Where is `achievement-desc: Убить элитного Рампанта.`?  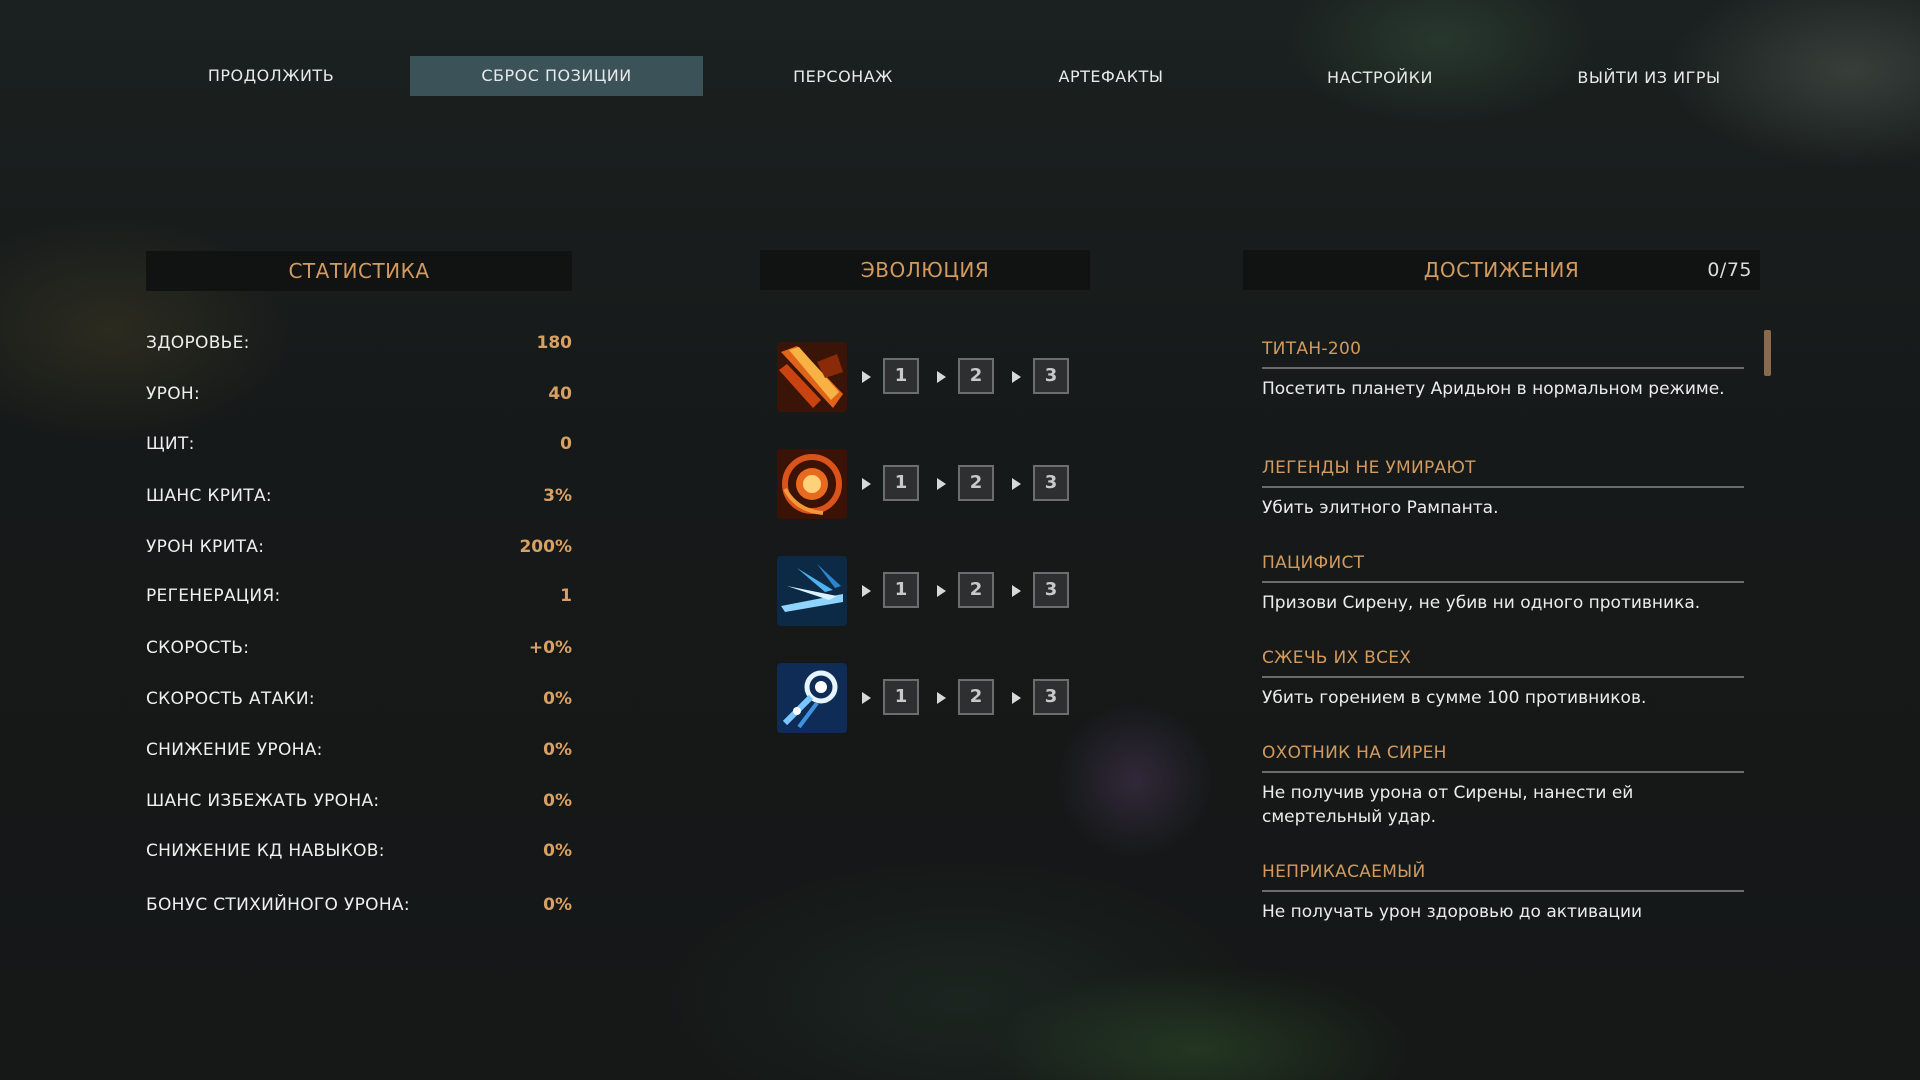
achievement-desc: Убить элитного Рампанта. is located at coordinates (1380, 508).